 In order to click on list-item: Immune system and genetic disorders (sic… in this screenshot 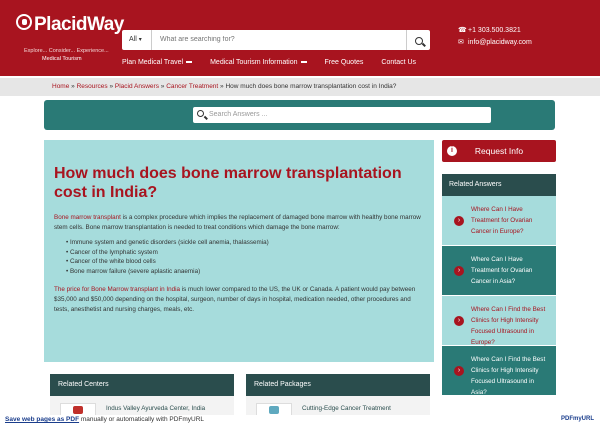, I will do `click(246, 243)`.